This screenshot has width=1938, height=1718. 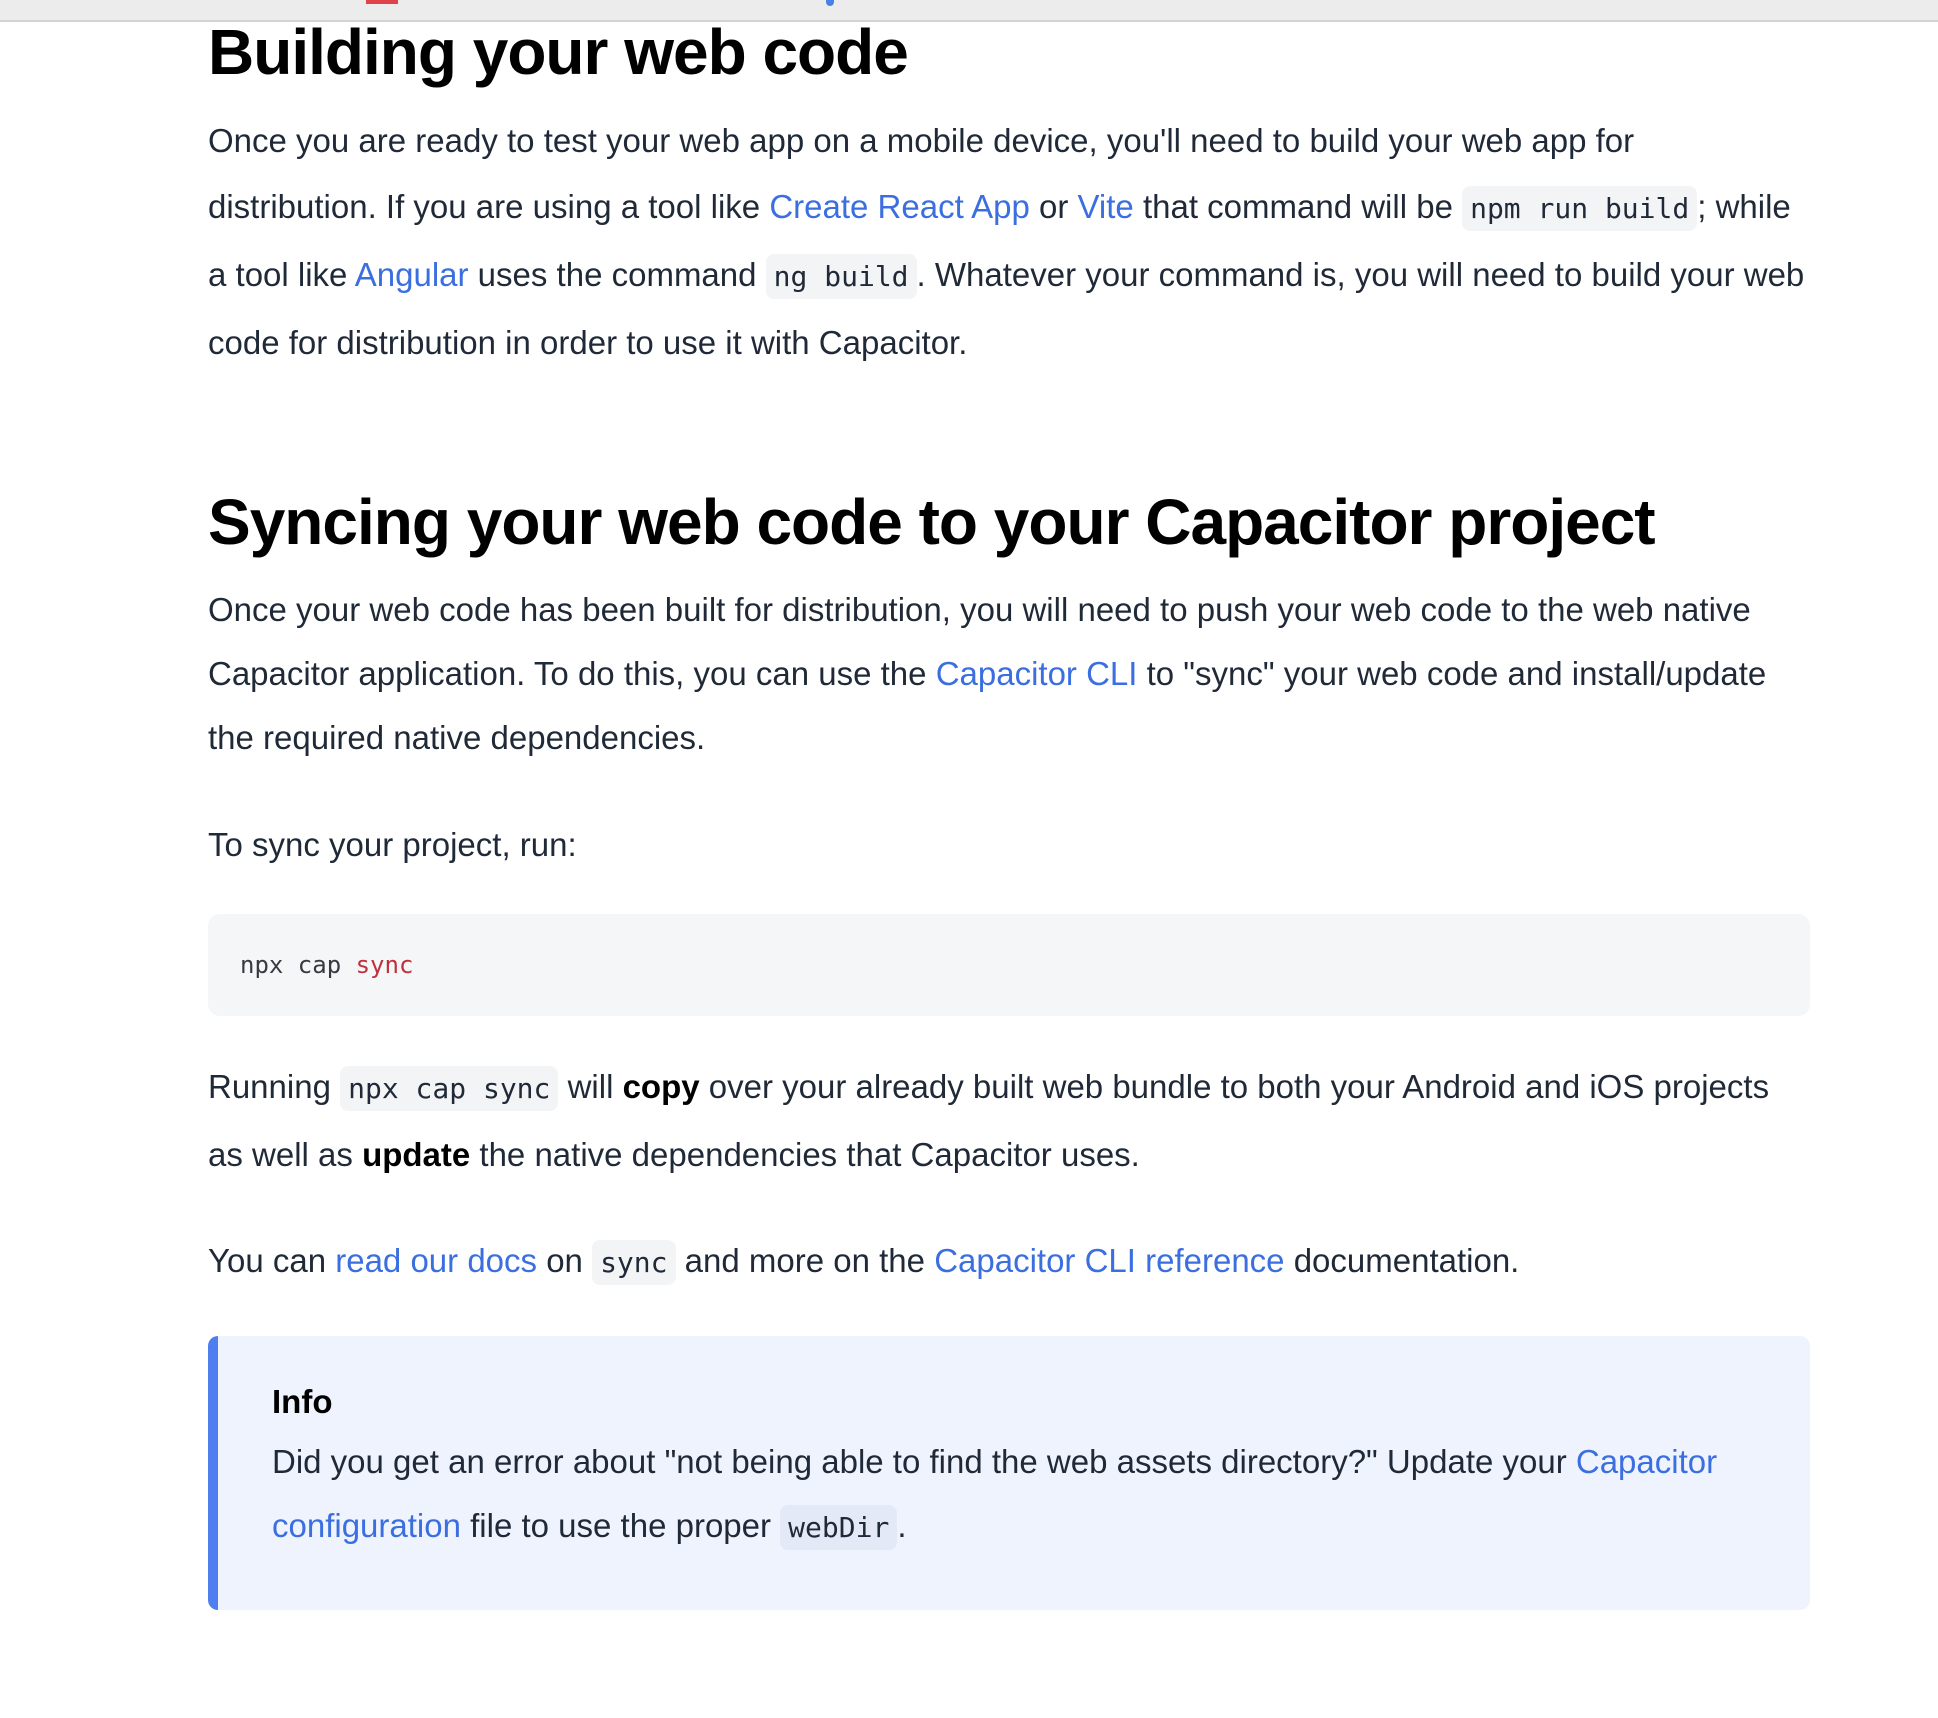 I want to click on text: You can, so click(x=272, y=1260).